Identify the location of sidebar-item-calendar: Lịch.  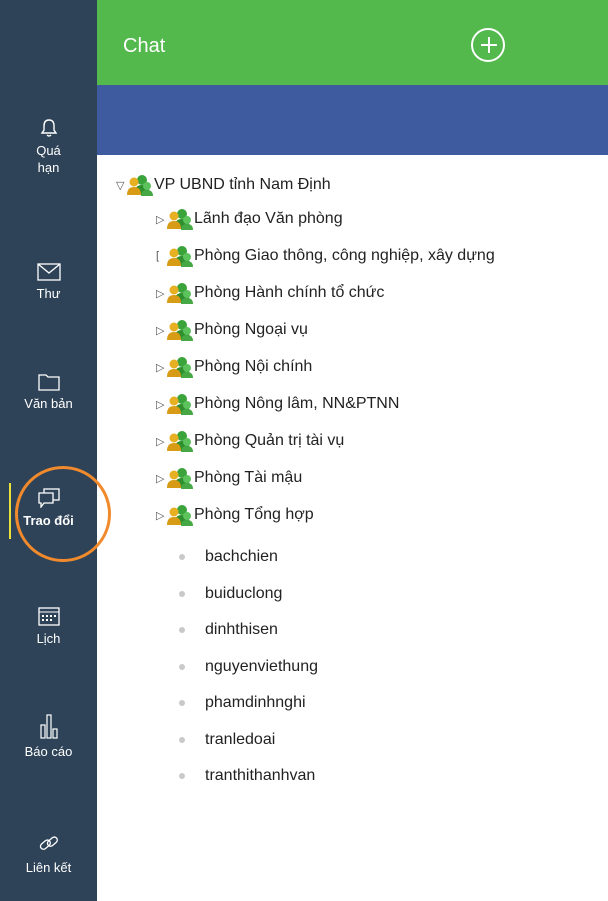
(48, 626).